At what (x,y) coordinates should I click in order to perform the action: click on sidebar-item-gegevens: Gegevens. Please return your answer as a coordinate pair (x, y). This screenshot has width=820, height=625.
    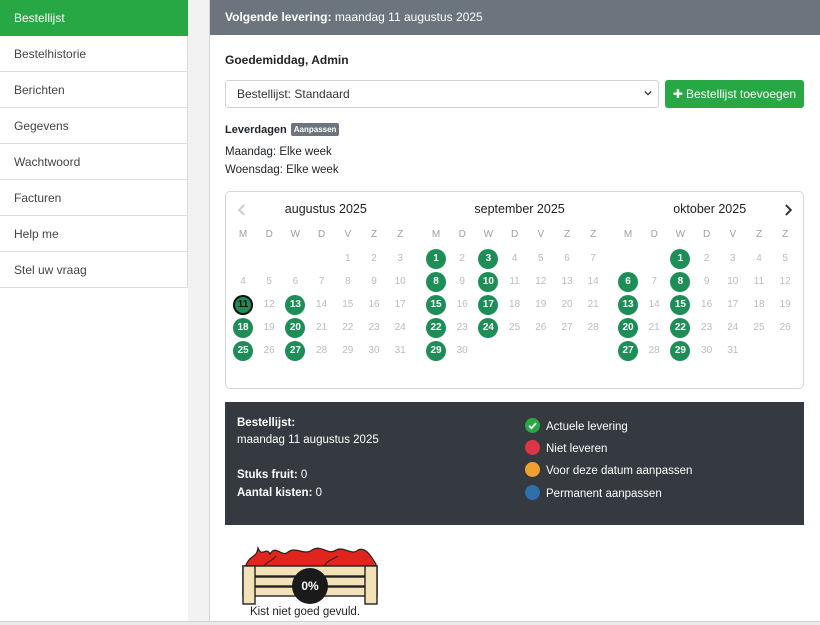
    Looking at the image, I should click on (94, 126).